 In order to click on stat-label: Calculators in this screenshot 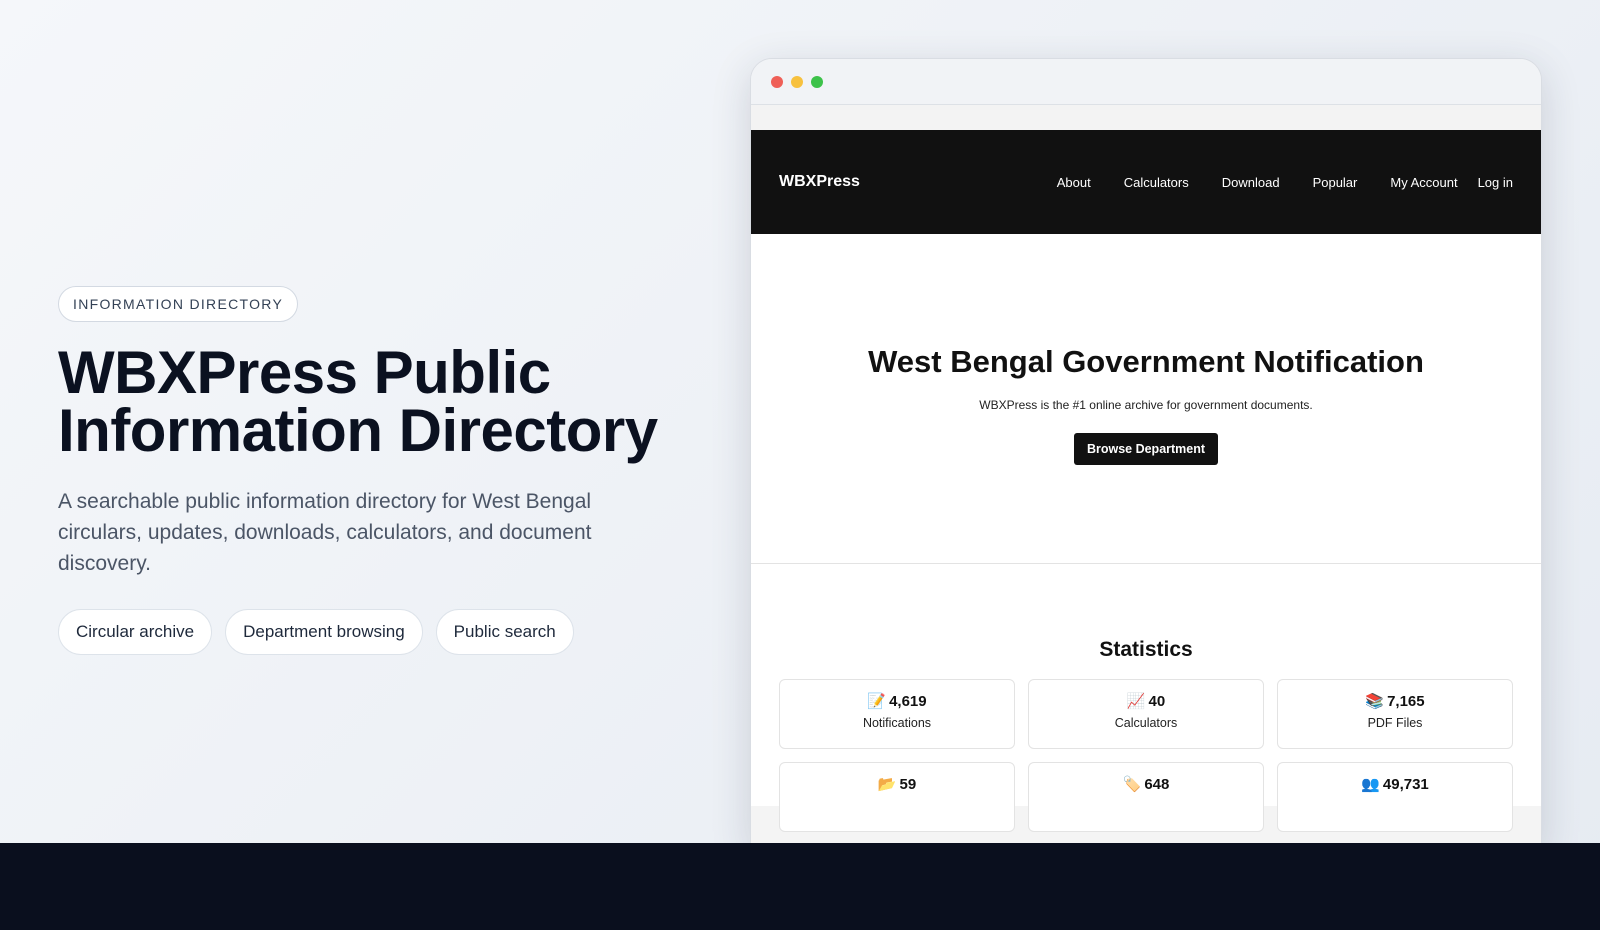, I will do `click(1146, 723)`.